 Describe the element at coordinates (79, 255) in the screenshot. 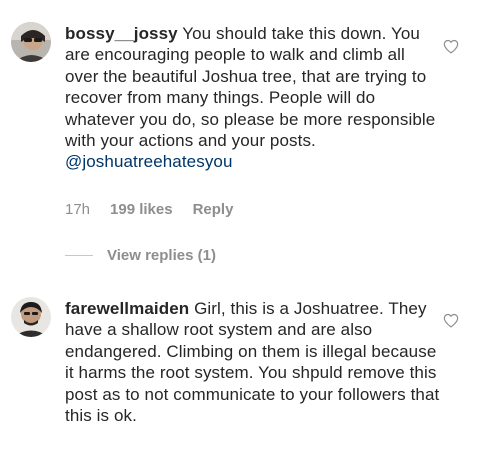

I see `replies-divider-line` at that location.